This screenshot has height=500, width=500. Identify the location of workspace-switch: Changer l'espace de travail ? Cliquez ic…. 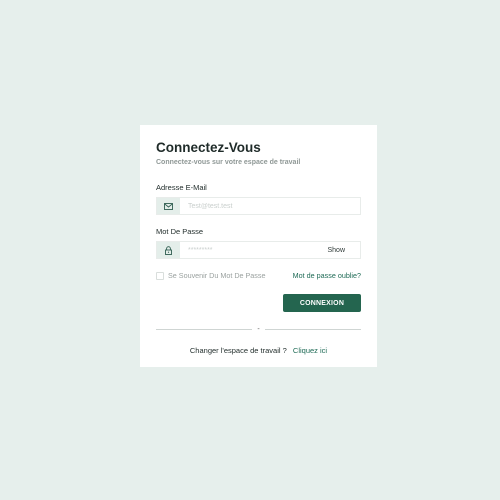
(258, 350).